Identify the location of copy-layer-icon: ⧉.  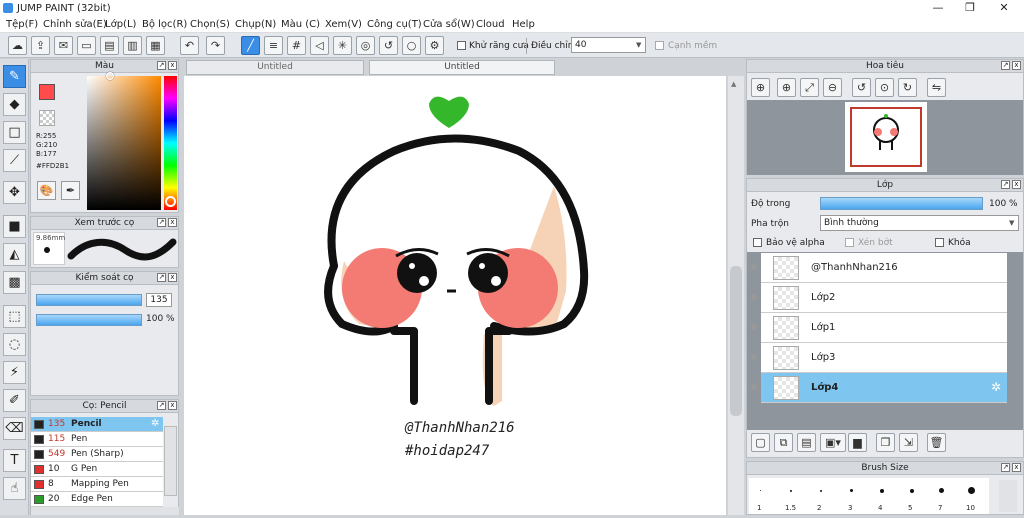
(783, 442).